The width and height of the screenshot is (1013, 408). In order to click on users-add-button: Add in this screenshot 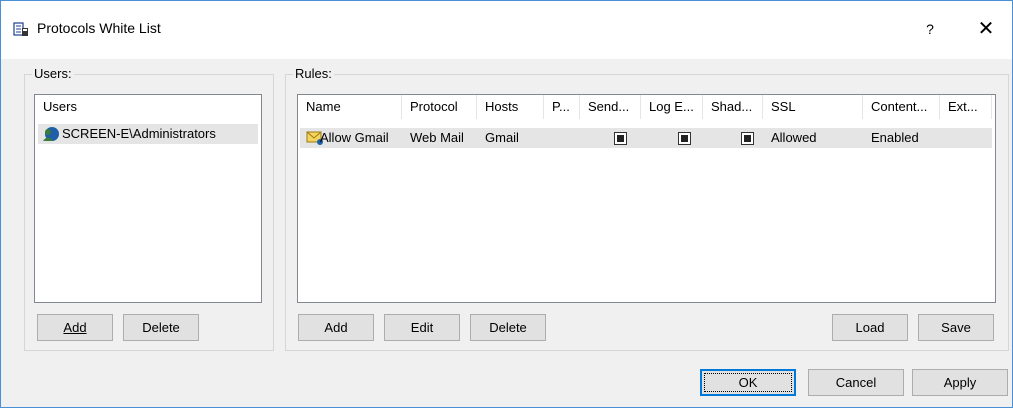, I will do `click(75, 327)`.